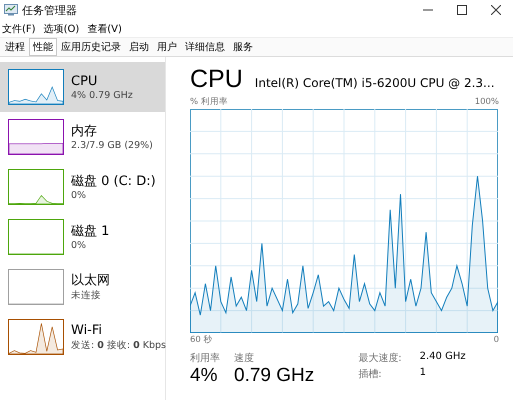  Describe the element at coordinates (102, 95) in the screenshot. I see `device-usage: 4% 0.79 GHz` at that location.